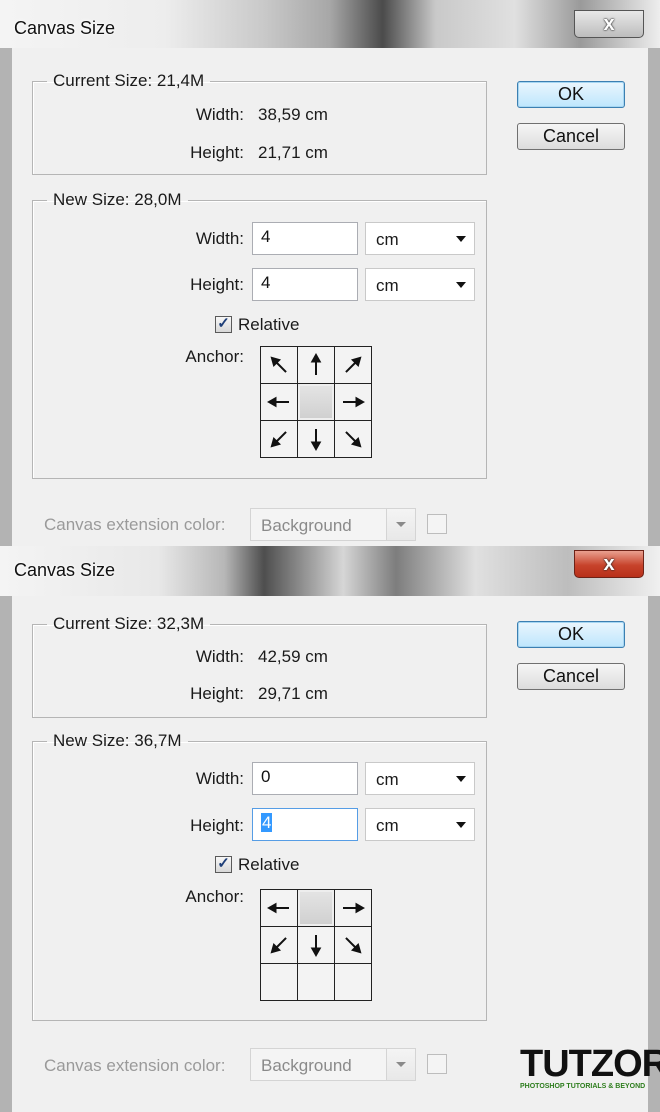 The height and width of the screenshot is (1112, 660). Describe the element at coordinates (117, 199) in the screenshot. I see `new-size-legend: New Size: 28,0M` at that location.